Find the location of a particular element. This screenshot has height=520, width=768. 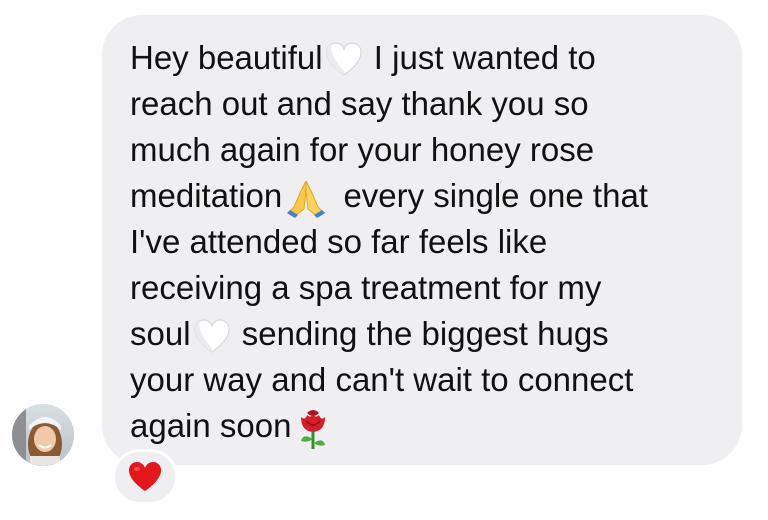

sender-avatar is located at coordinates (43, 435).